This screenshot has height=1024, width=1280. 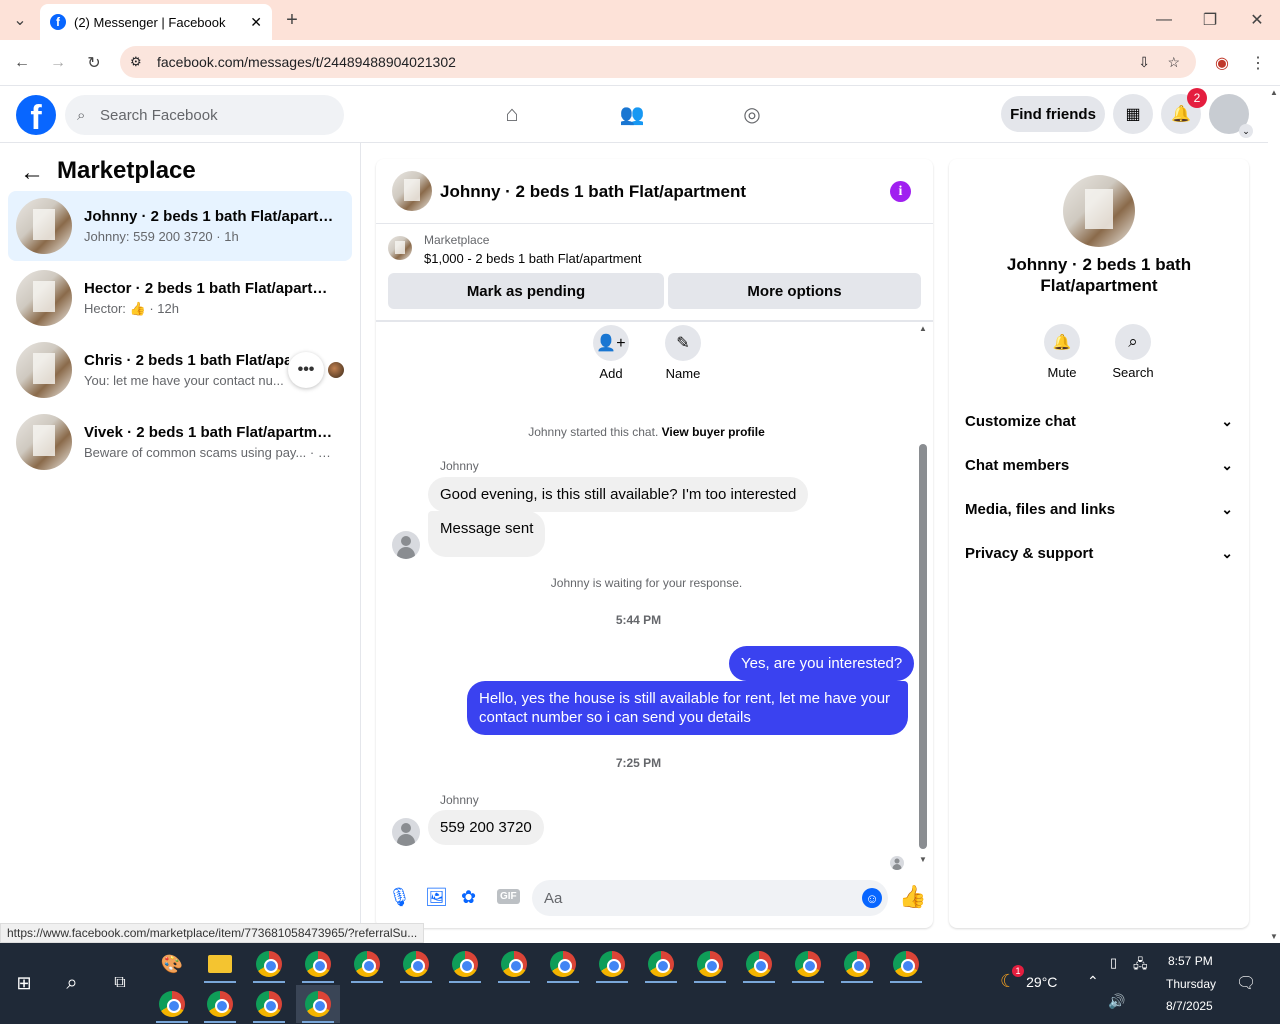 What do you see at coordinates (1222, 63) in the screenshot?
I see `profile-icon: ◉` at bounding box center [1222, 63].